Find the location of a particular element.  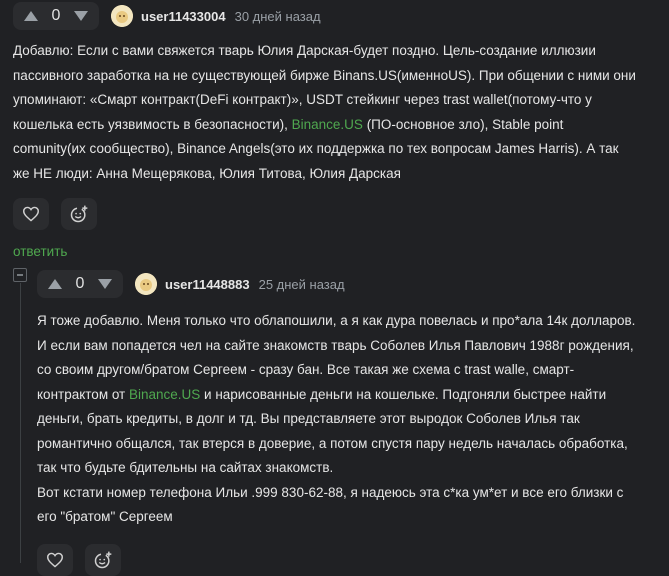

collapse-minus-icon is located at coordinates (20, 275).